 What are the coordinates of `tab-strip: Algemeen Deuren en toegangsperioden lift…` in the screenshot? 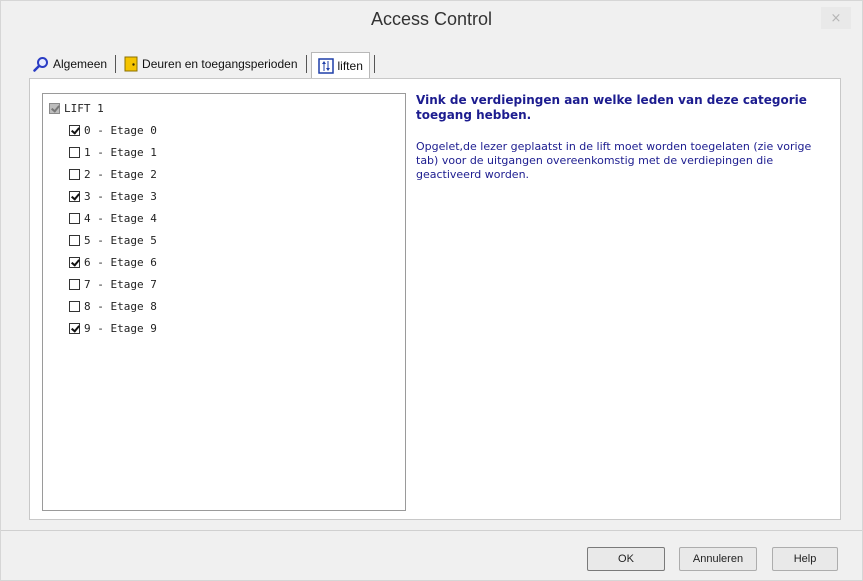 It's located at (204, 65).